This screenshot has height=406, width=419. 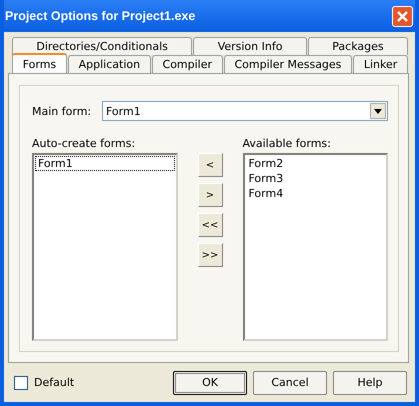 I want to click on dropdown-arrow-icon, so click(x=378, y=111).